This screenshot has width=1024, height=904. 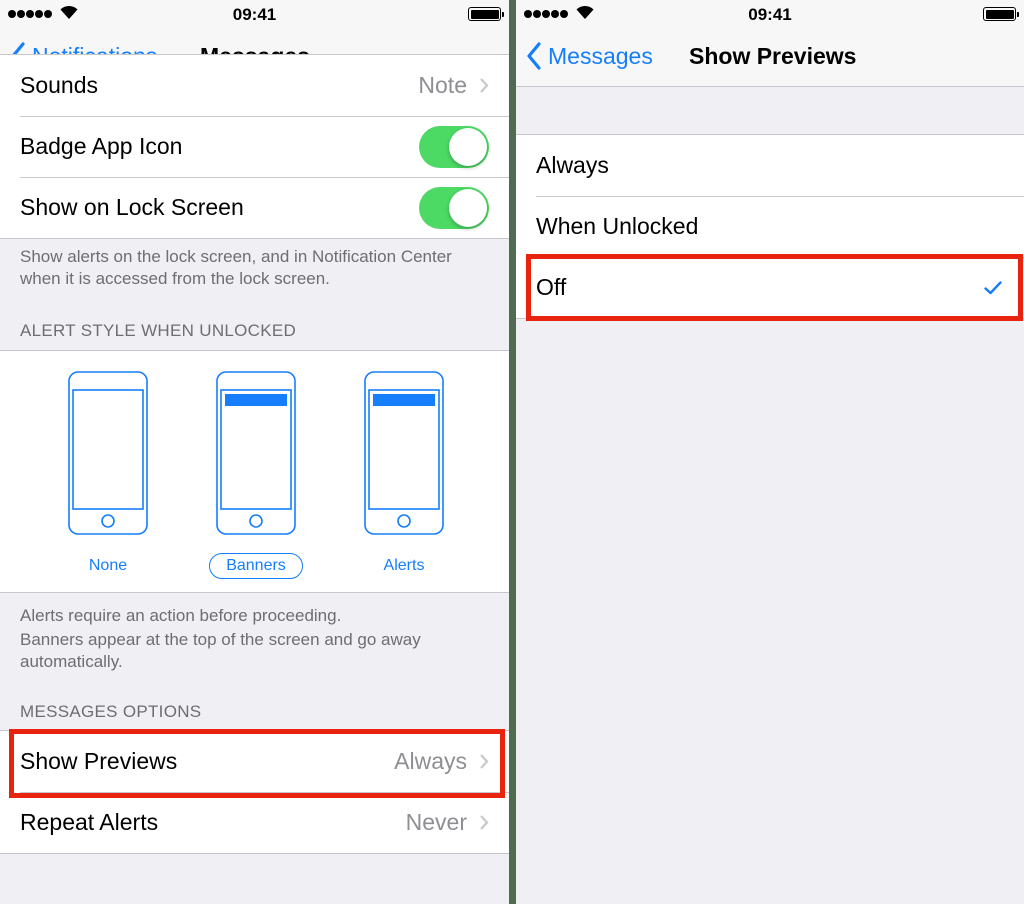 I want to click on alert-style-banners: Banners, so click(x=256, y=475).